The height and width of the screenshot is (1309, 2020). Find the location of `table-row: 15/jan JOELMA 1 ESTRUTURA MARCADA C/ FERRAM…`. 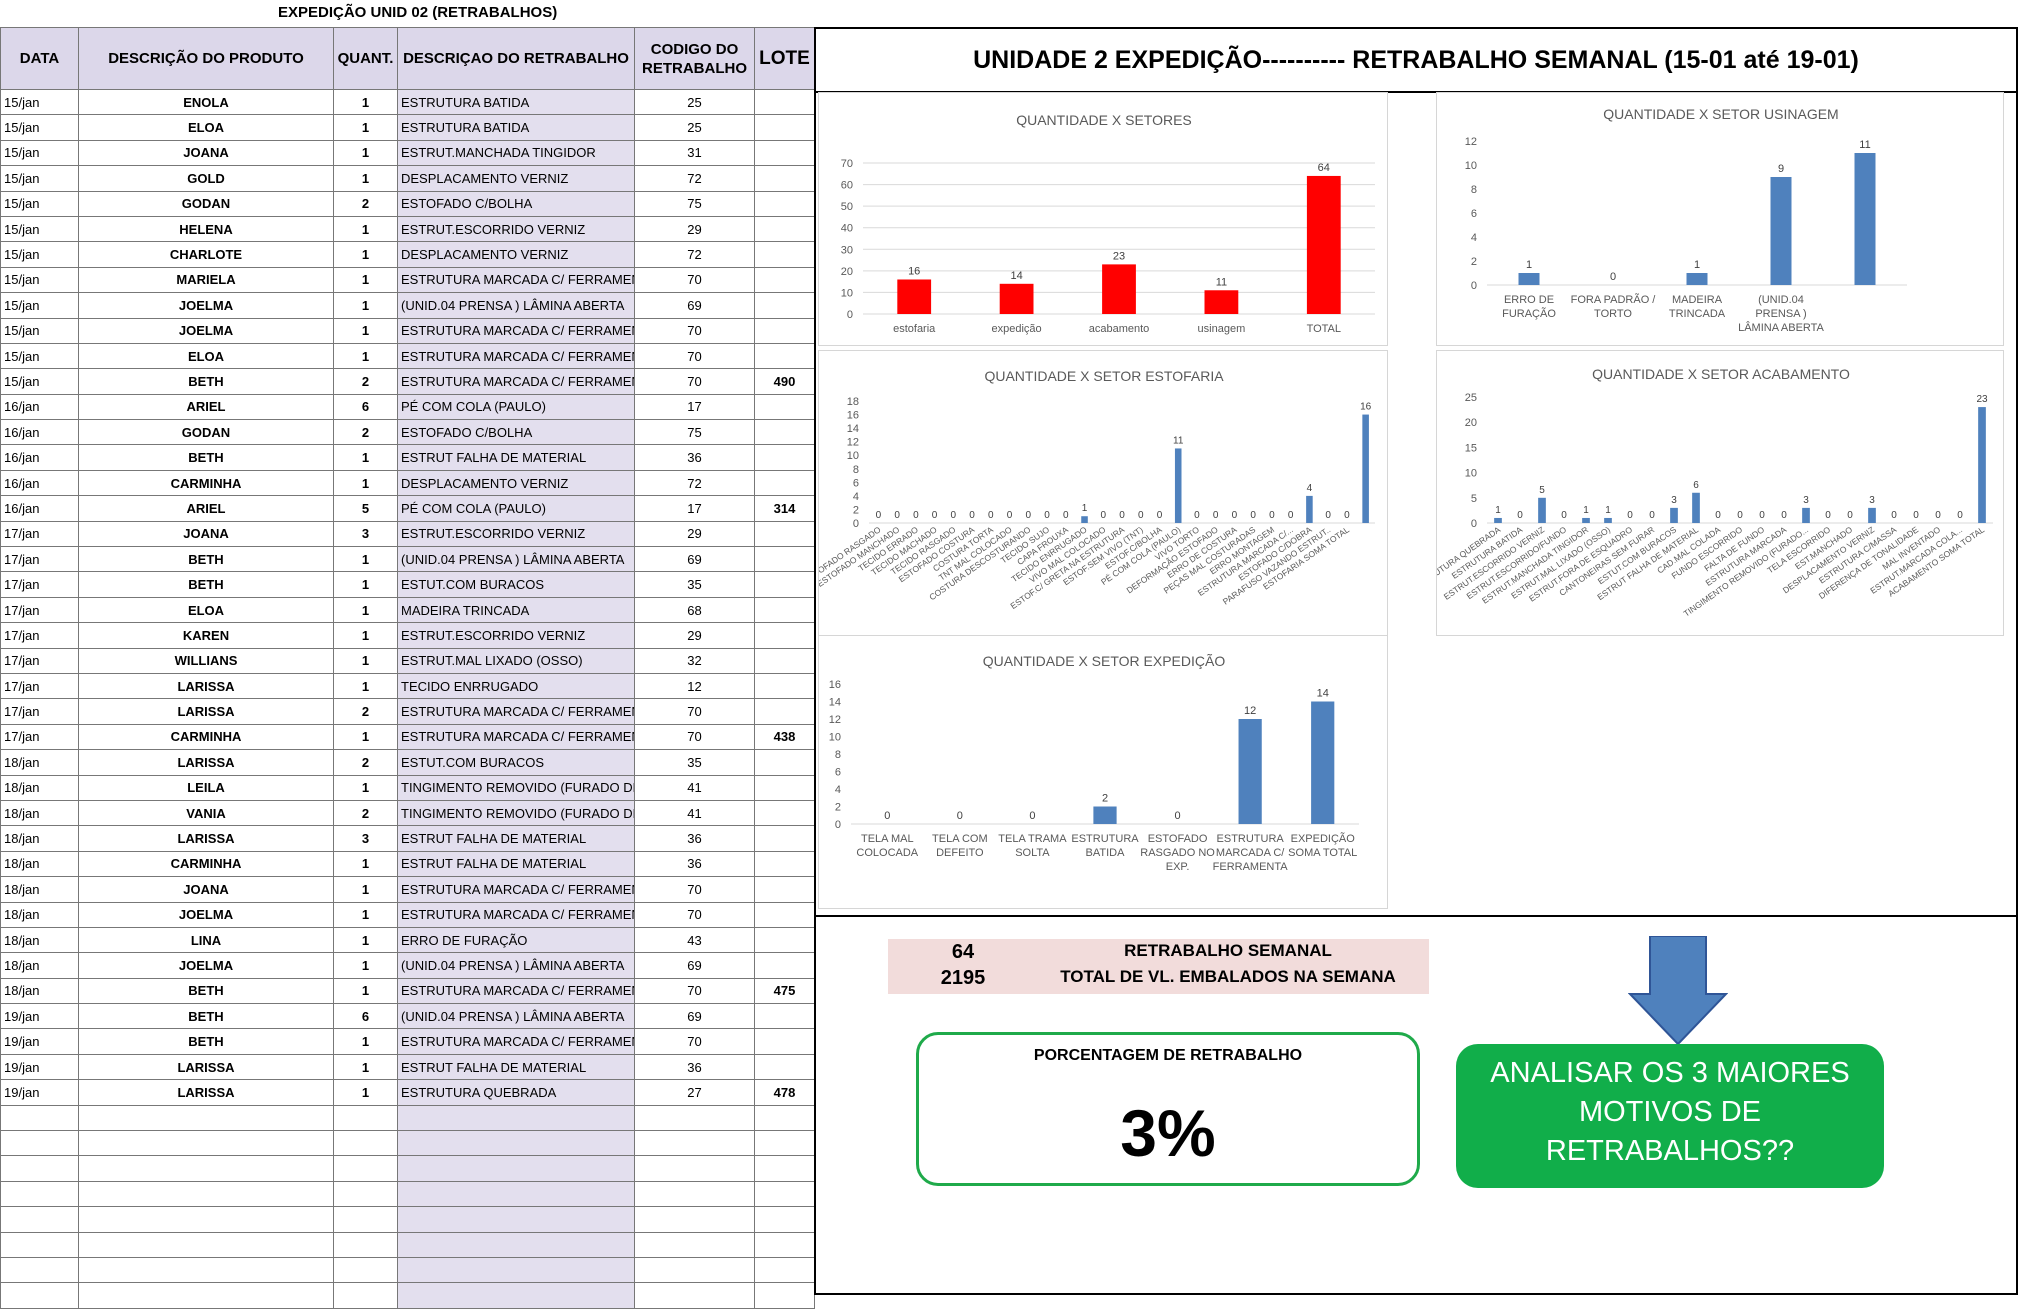

table-row: 15/jan JOELMA 1 ESTRUTURA MARCADA C/ FERRAM… is located at coordinates (407, 330).